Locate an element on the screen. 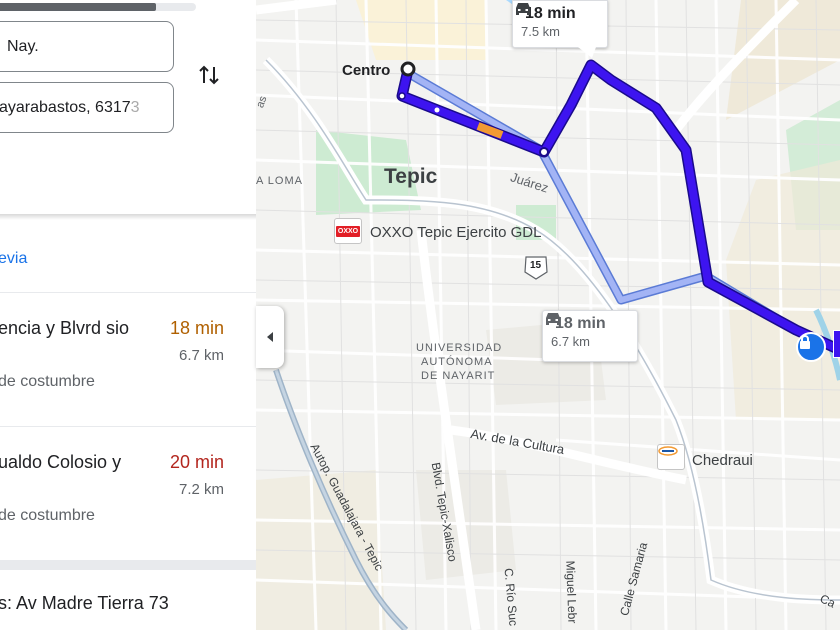 The width and height of the screenshot is (840, 630). origin-value: Nay. is located at coordinates (23, 46).